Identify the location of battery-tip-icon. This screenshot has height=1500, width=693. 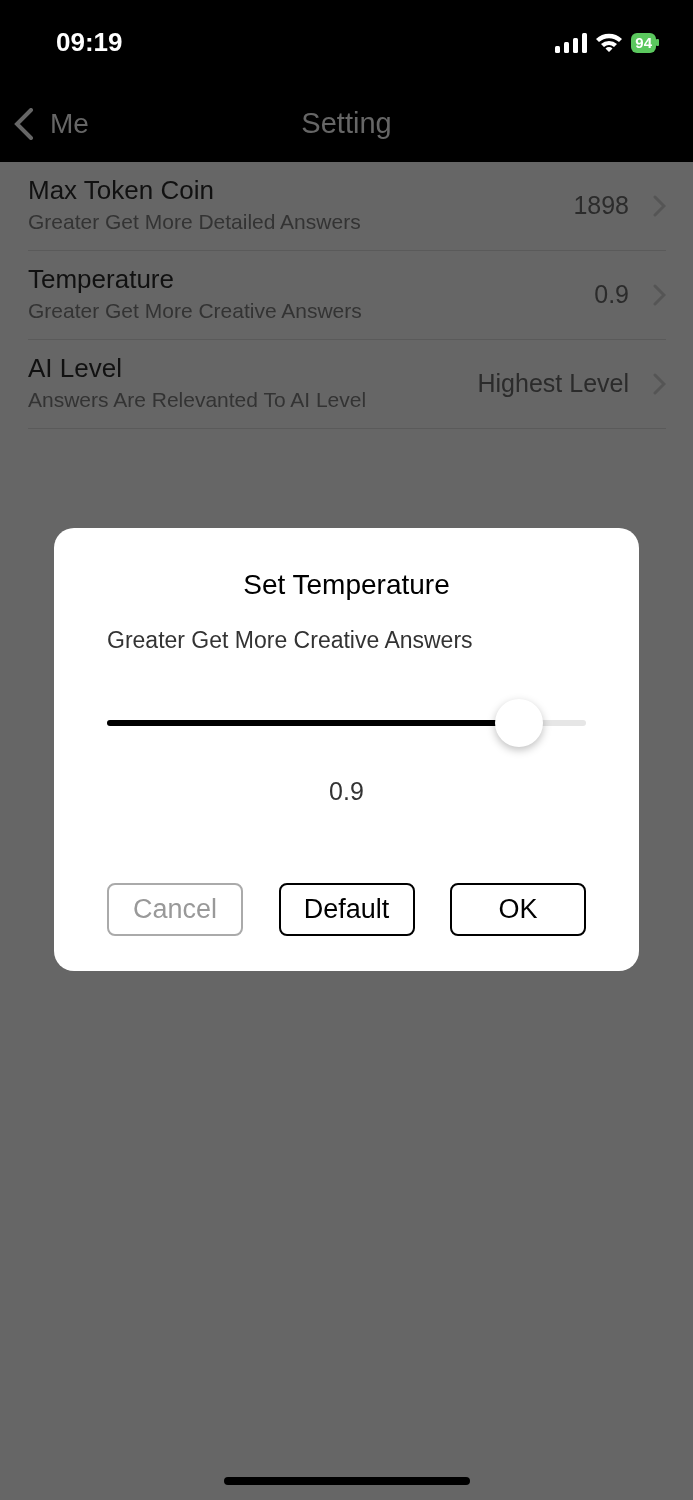
(657, 42).